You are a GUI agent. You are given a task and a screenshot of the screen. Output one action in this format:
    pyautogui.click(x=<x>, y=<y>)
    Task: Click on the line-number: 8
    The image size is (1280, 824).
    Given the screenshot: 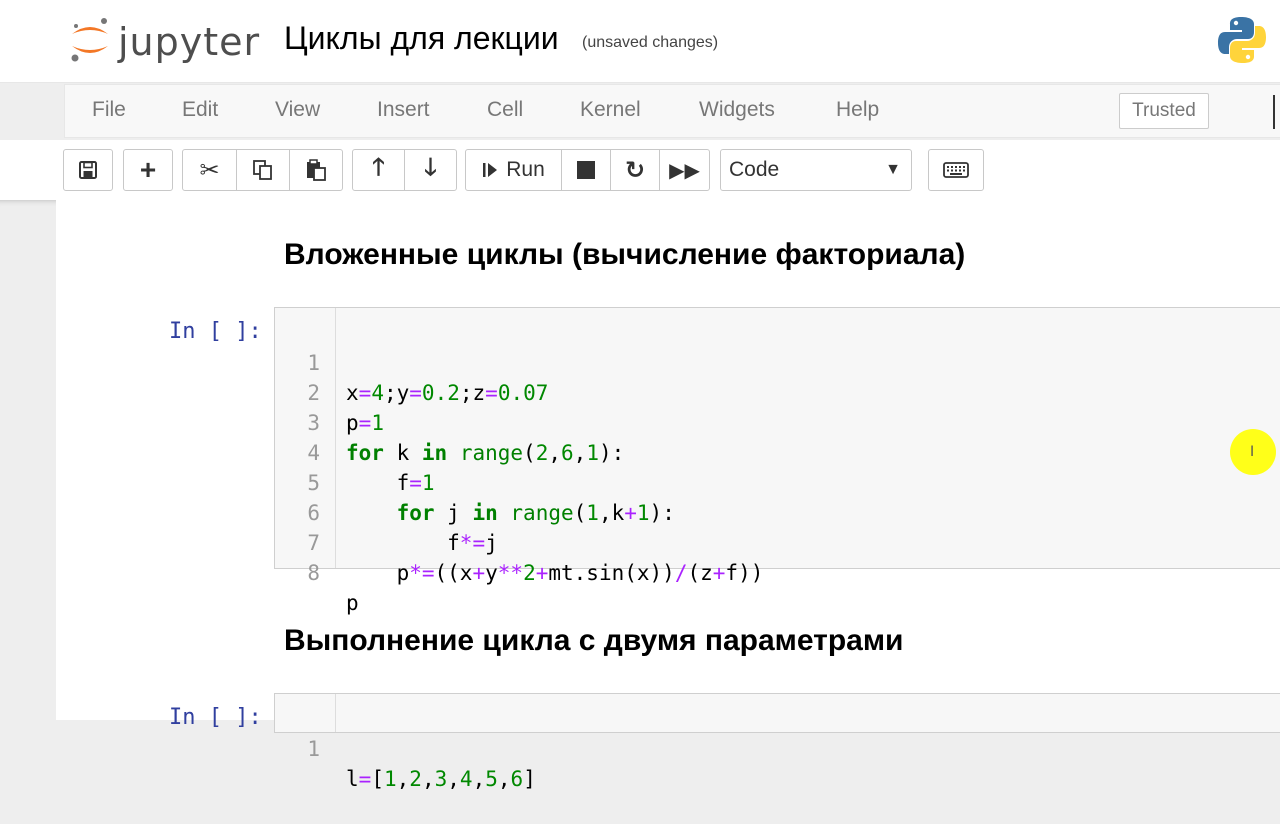 What is the action you would take?
    pyautogui.click(x=313, y=573)
    